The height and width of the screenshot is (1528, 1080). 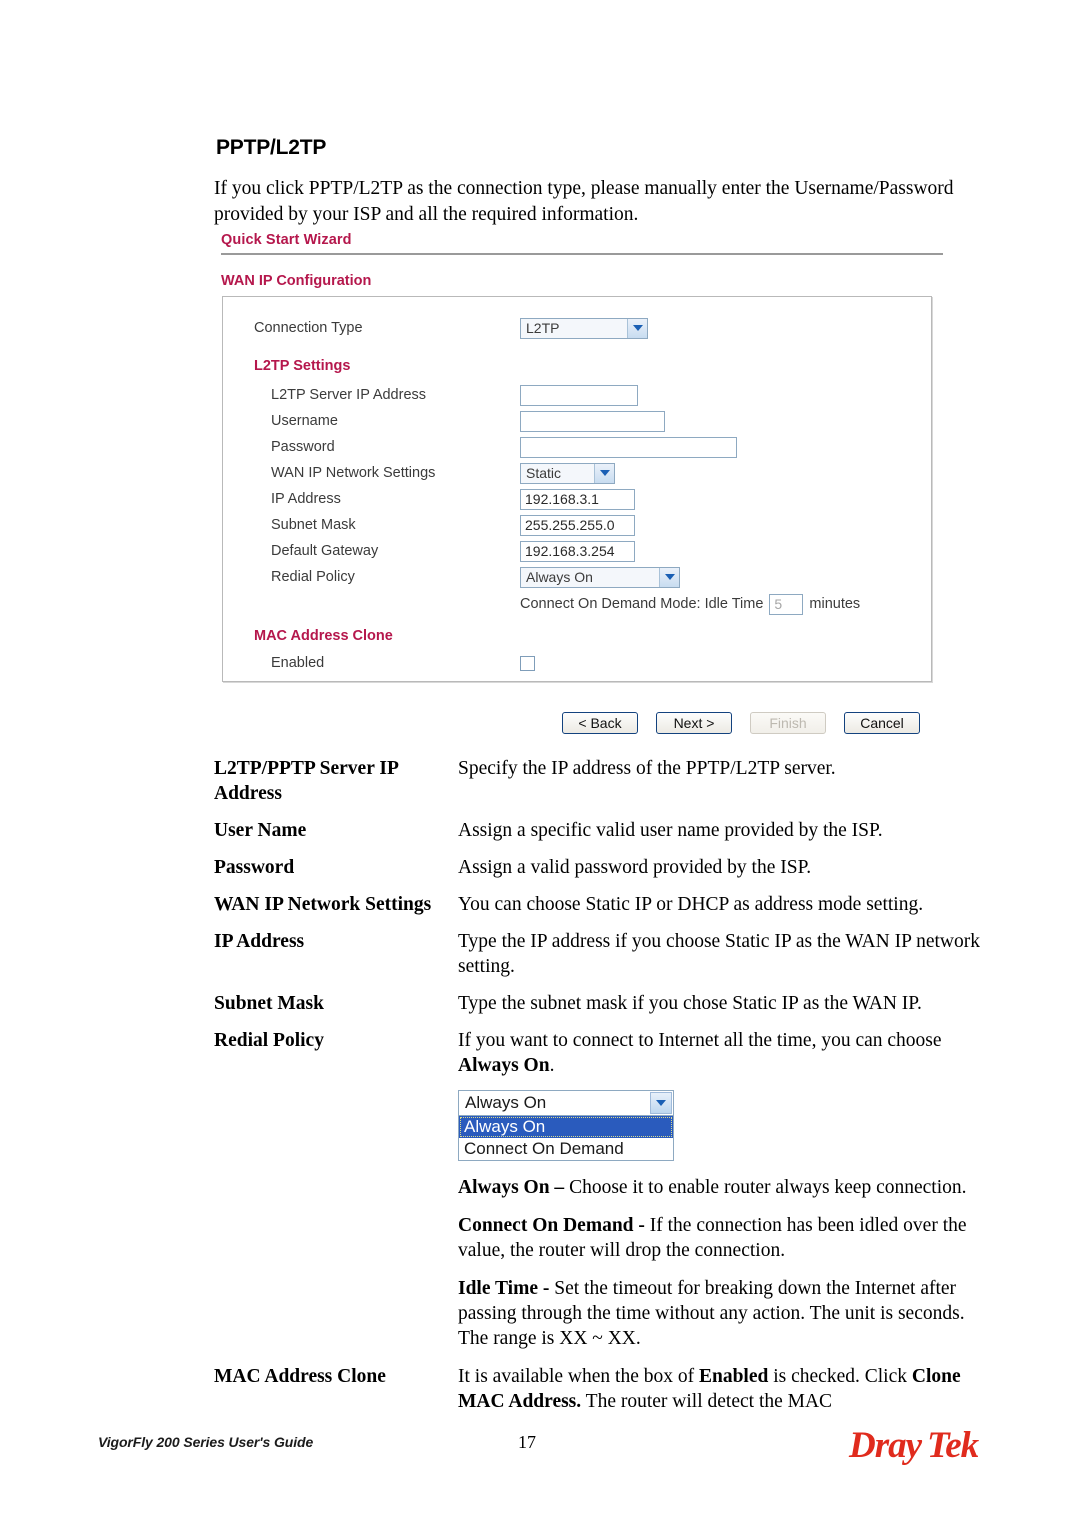 I want to click on username-input, so click(x=592, y=421).